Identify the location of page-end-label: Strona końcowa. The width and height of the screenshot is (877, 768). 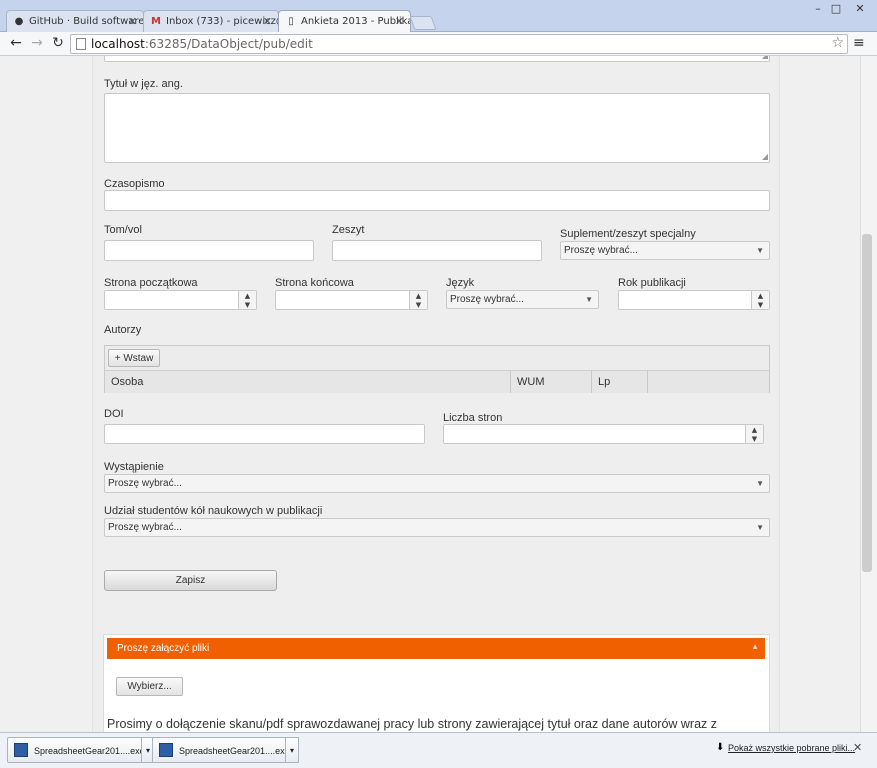
(314, 283).